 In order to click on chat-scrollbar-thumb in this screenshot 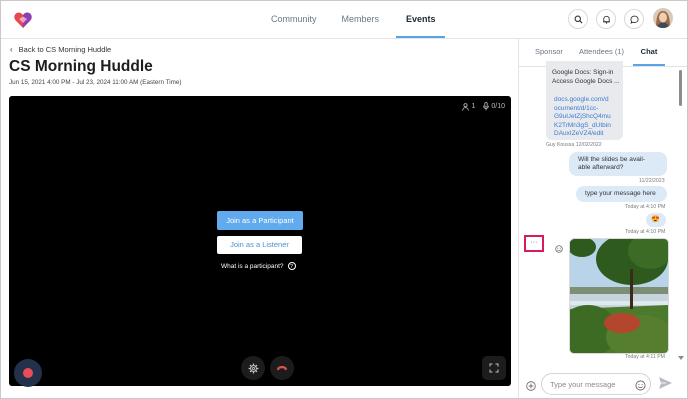, I will do `click(680, 88)`.